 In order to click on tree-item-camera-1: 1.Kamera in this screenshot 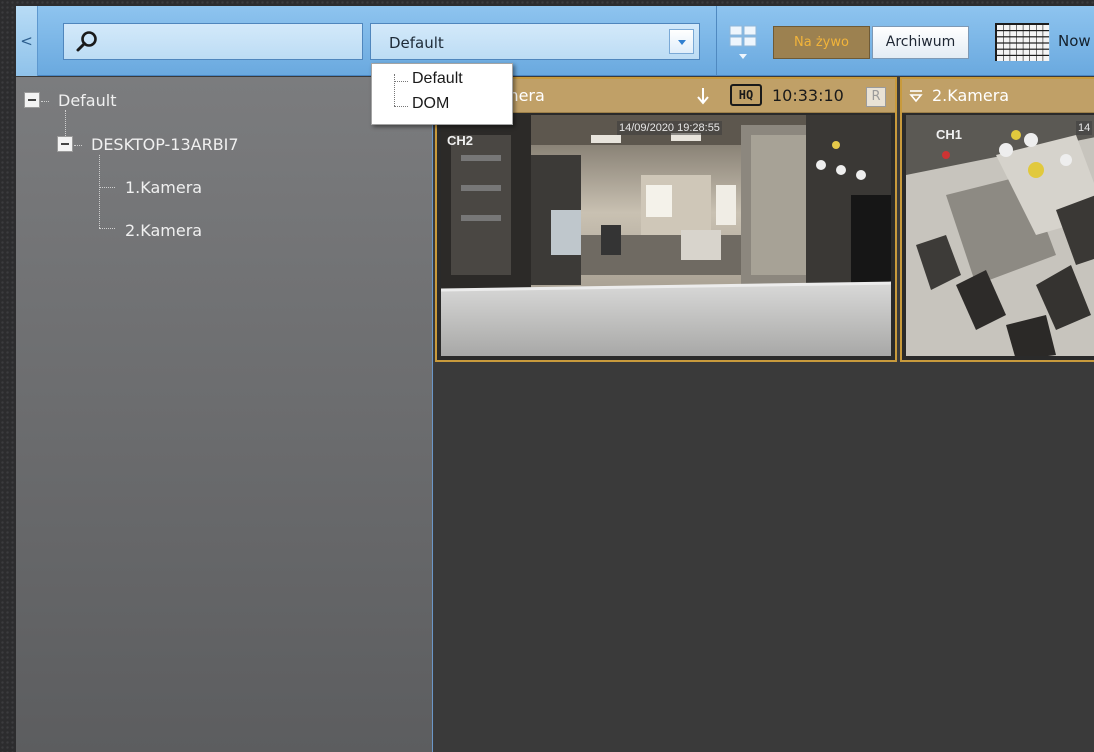, I will do `click(163, 187)`.